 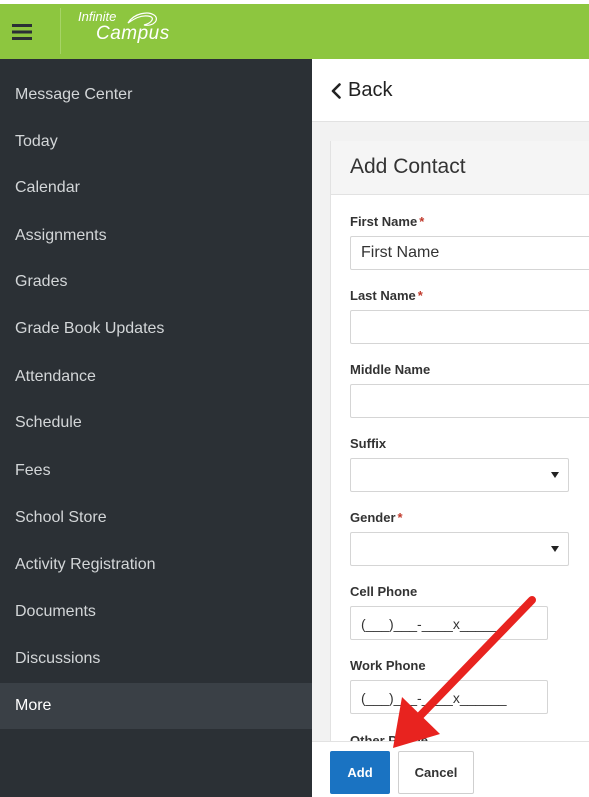 I want to click on first-name-label-text: First Name, so click(x=384, y=221).